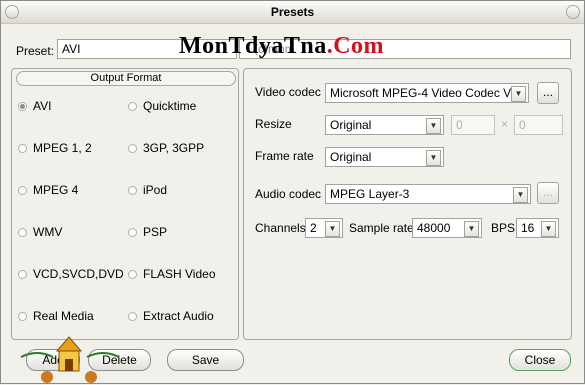 Image resolution: width=585 pixels, height=385 pixels. What do you see at coordinates (56, 190) in the screenshot?
I see `format-option-label: MPEG 4` at bounding box center [56, 190].